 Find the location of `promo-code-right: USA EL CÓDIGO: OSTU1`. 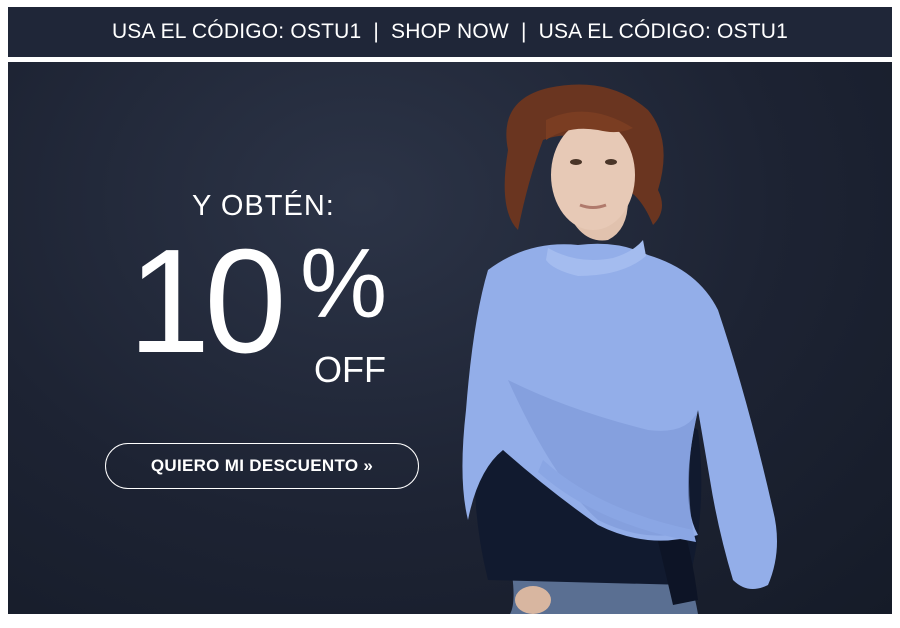

promo-code-right: USA EL CÓDIGO: OSTU1 is located at coordinates (663, 31).